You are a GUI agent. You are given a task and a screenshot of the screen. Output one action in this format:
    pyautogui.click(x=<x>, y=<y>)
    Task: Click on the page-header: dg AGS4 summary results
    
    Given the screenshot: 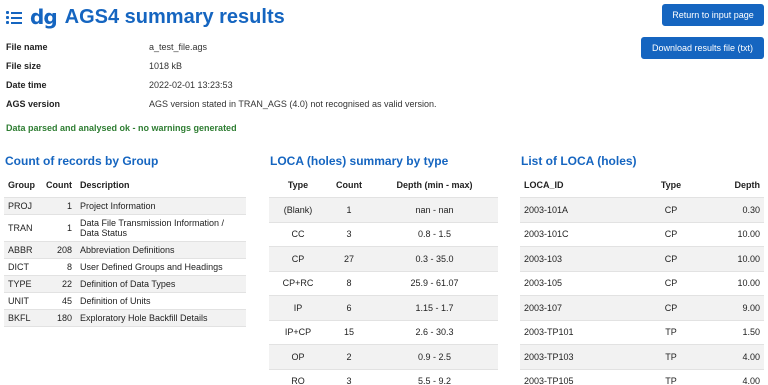 What is the action you would take?
    pyautogui.click(x=145, y=17)
    